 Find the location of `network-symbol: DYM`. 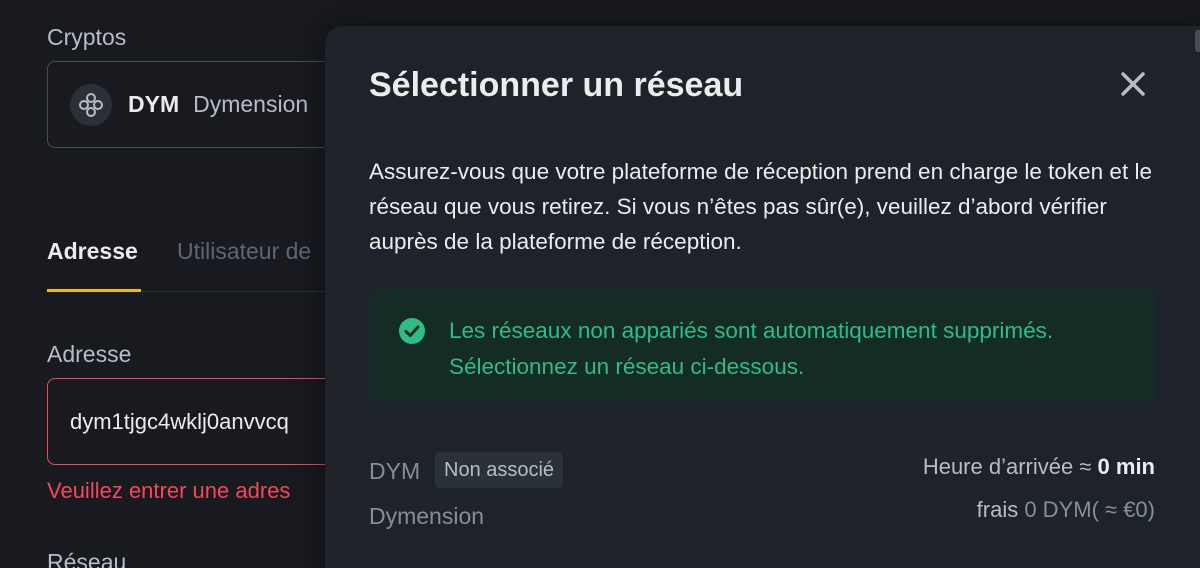

network-symbol: DYM is located at coordinates (395, 471).